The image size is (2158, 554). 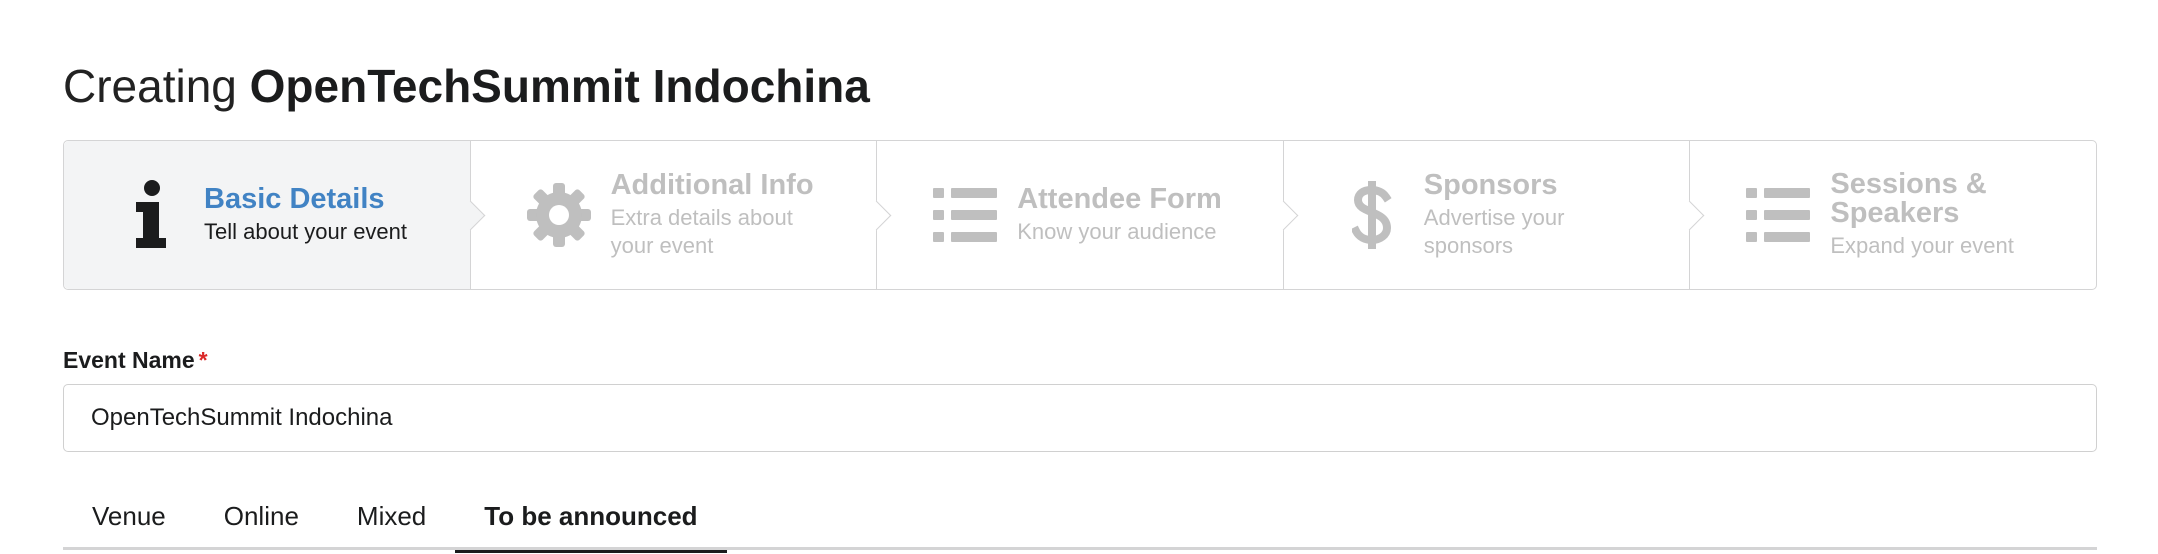 I want to click on step-basic-details: Basic Details Tell about your event, so click(x=274, y=215).